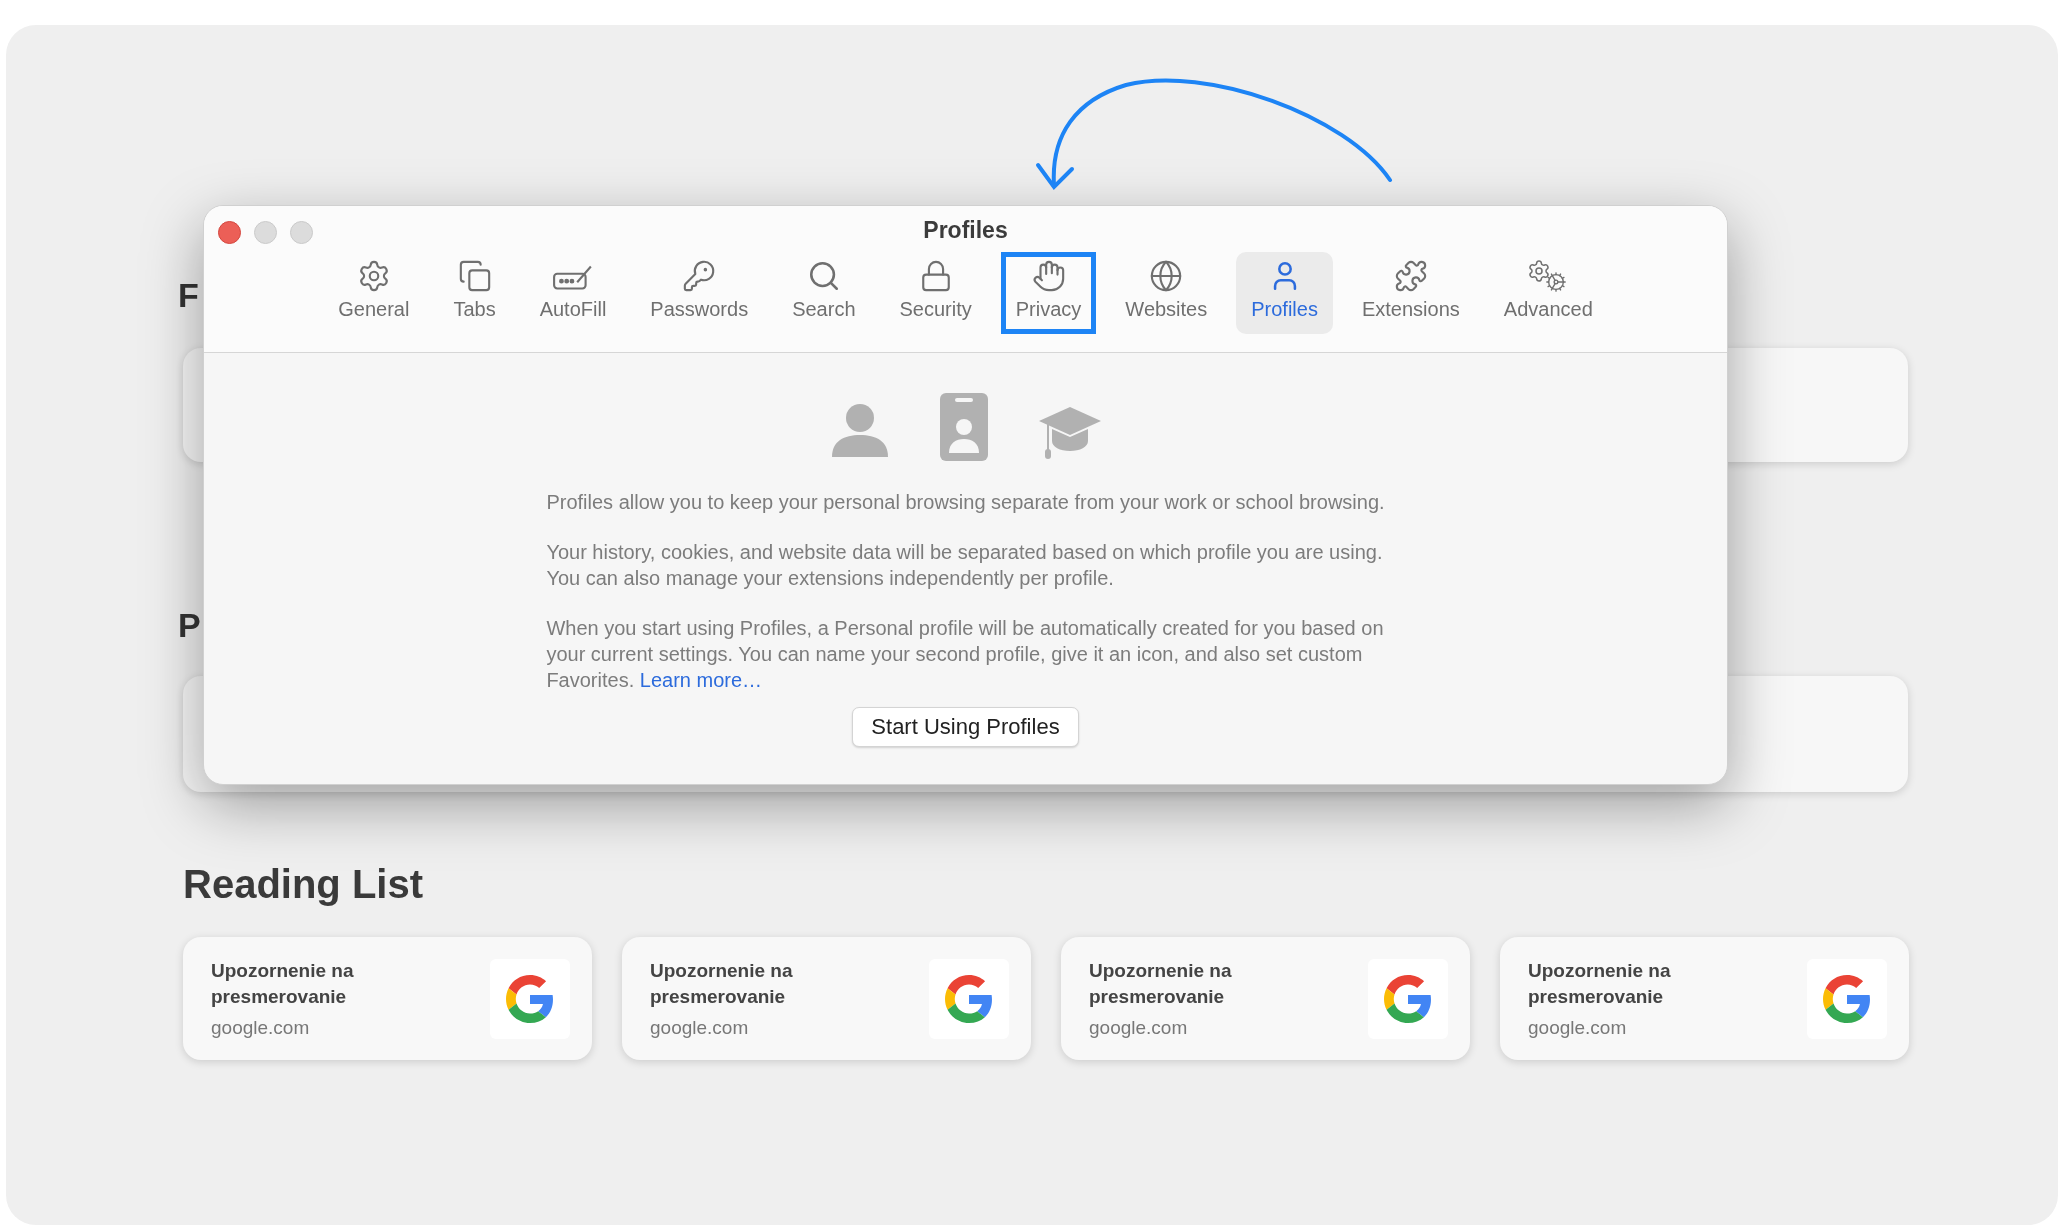 This screenshot has height=1231, width=2064. I want to click on window-title: Profiles, so click(965, 230).